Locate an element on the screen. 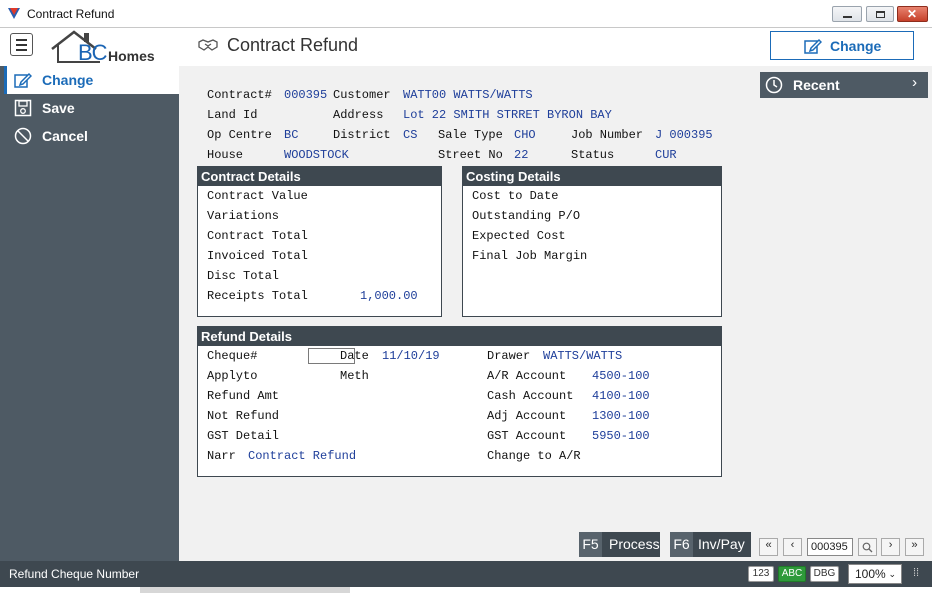 The image size is (932, 593). maximize-button is located at coordinates (880, 14).